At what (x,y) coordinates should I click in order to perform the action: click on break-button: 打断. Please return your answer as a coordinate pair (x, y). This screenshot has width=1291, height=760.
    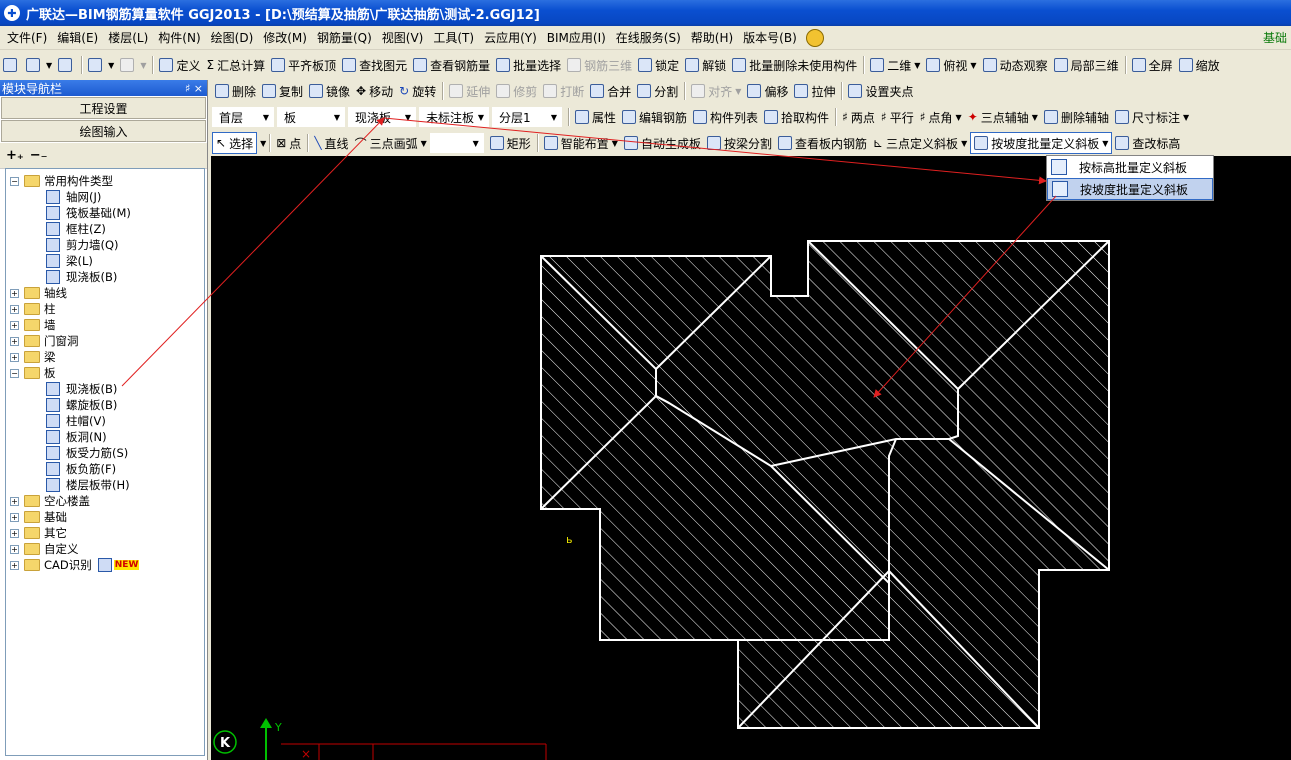
    Looking at the image, I should click on (563, 91).